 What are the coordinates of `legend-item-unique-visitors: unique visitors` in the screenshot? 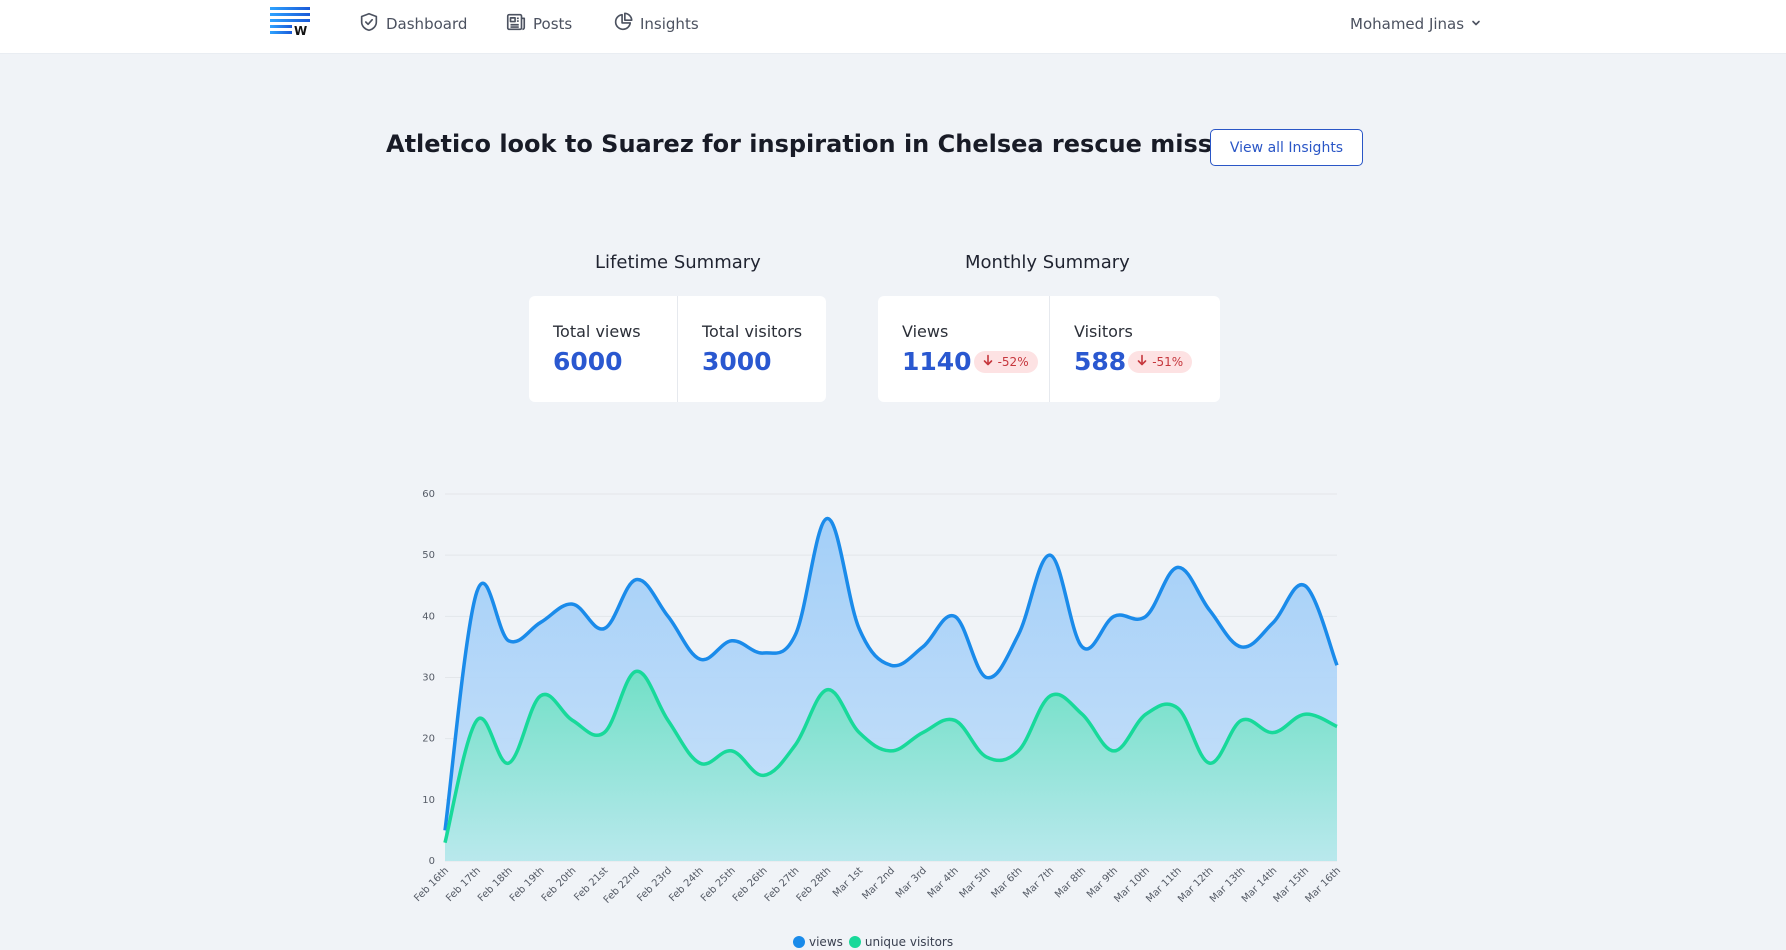 It's located at (900, 942).